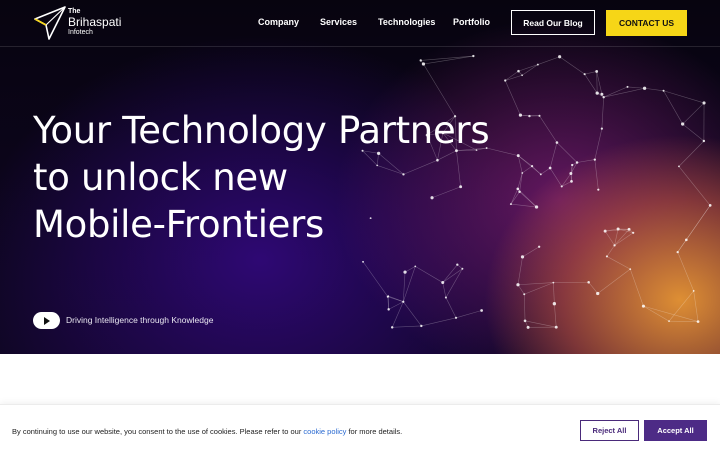  Describe the element at coordinates (553, 22) in the screenshot. I see `read-our-blog-button: Read Our Blog` at that location.